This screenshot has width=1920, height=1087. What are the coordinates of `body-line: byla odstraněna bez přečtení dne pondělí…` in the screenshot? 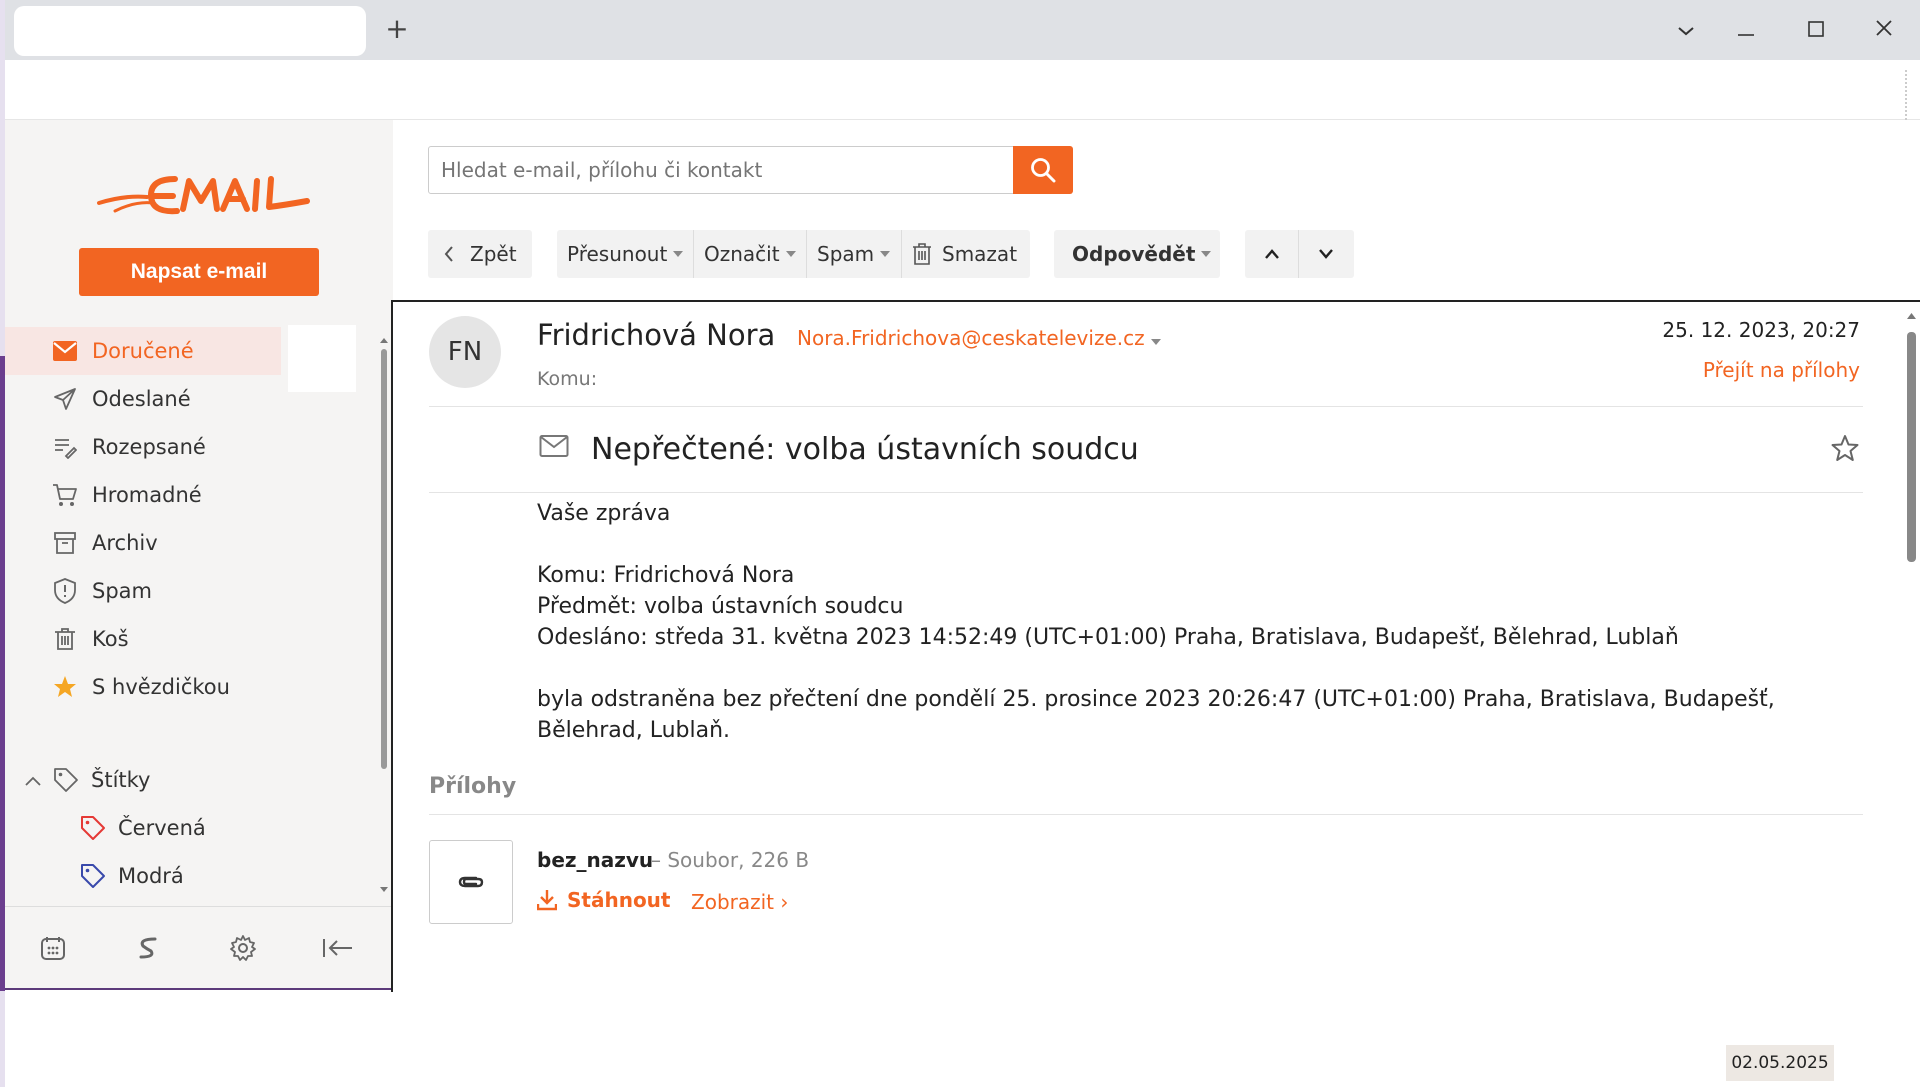 It's located at (1156, 715).